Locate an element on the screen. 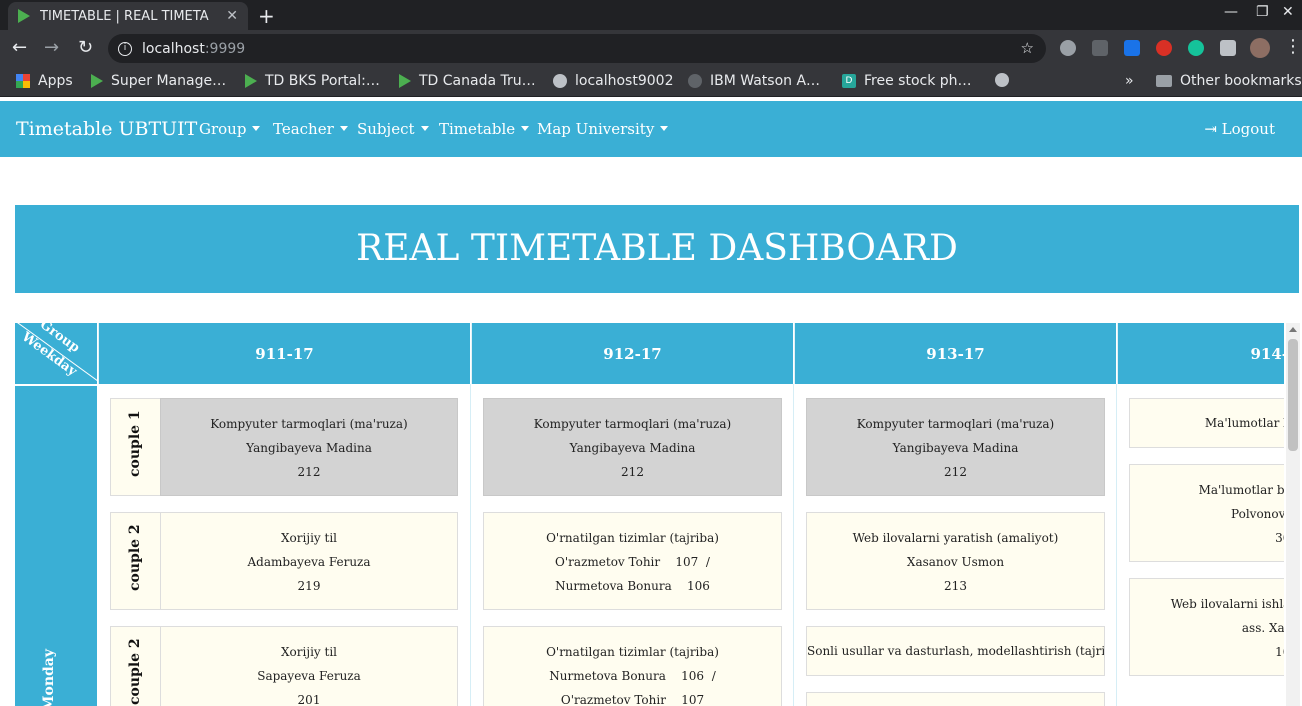 This screenshot has width=1302, height=706. nav-timetable-dropdown: Timetable is located at coordinates (484, 129).